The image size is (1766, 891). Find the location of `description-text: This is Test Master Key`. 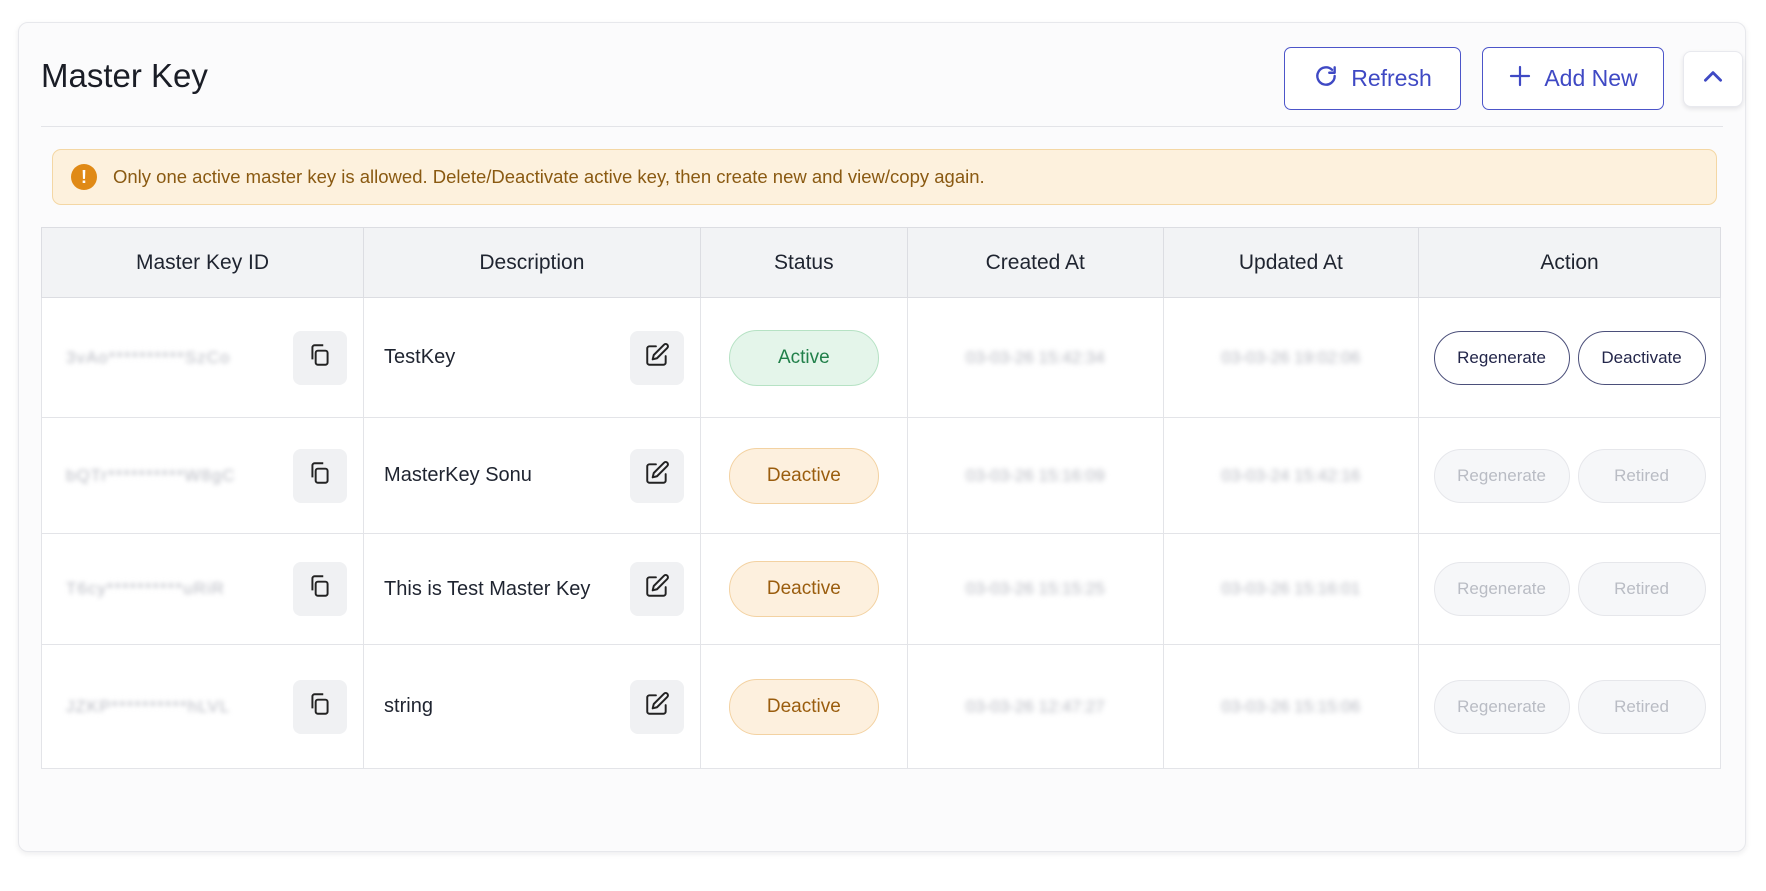

description-text: This is Test Master Key is located at coordinates (487, 588).